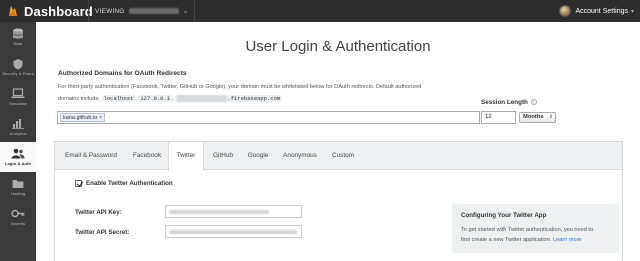 The width and height of the screenshot is (640, 261). What do you see at coordinates (102, 232) in the screenshot?
I see `twitter-api-secret-label: Twitter API Secret:` at bounding box center [102, 232].